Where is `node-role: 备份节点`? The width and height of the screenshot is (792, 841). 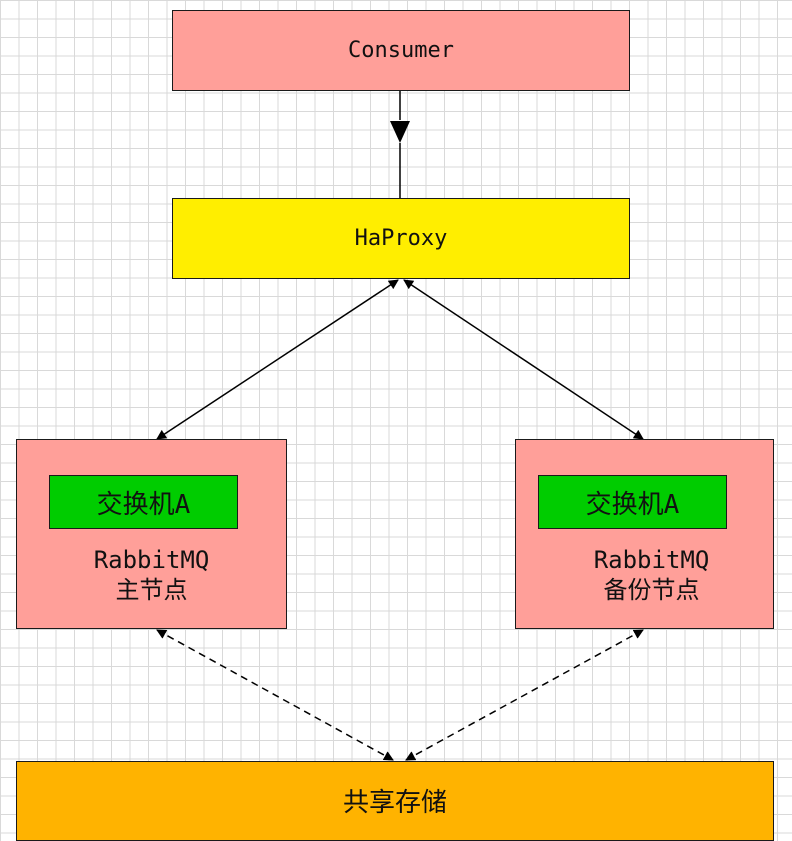 node-role: 备份节点 is located at coordinates (651, 590).